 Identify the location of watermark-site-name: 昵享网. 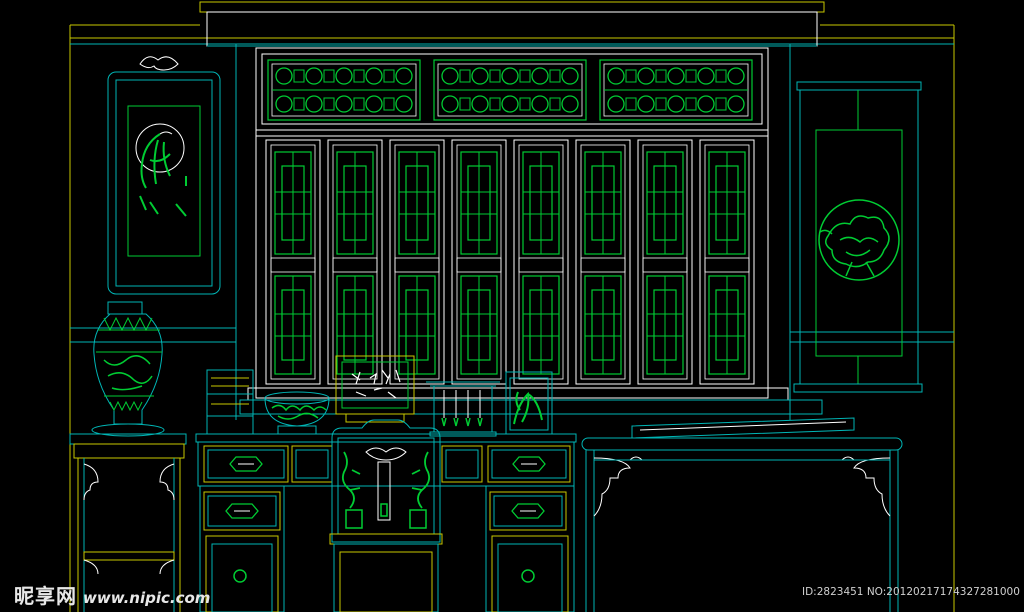
(45, 596).